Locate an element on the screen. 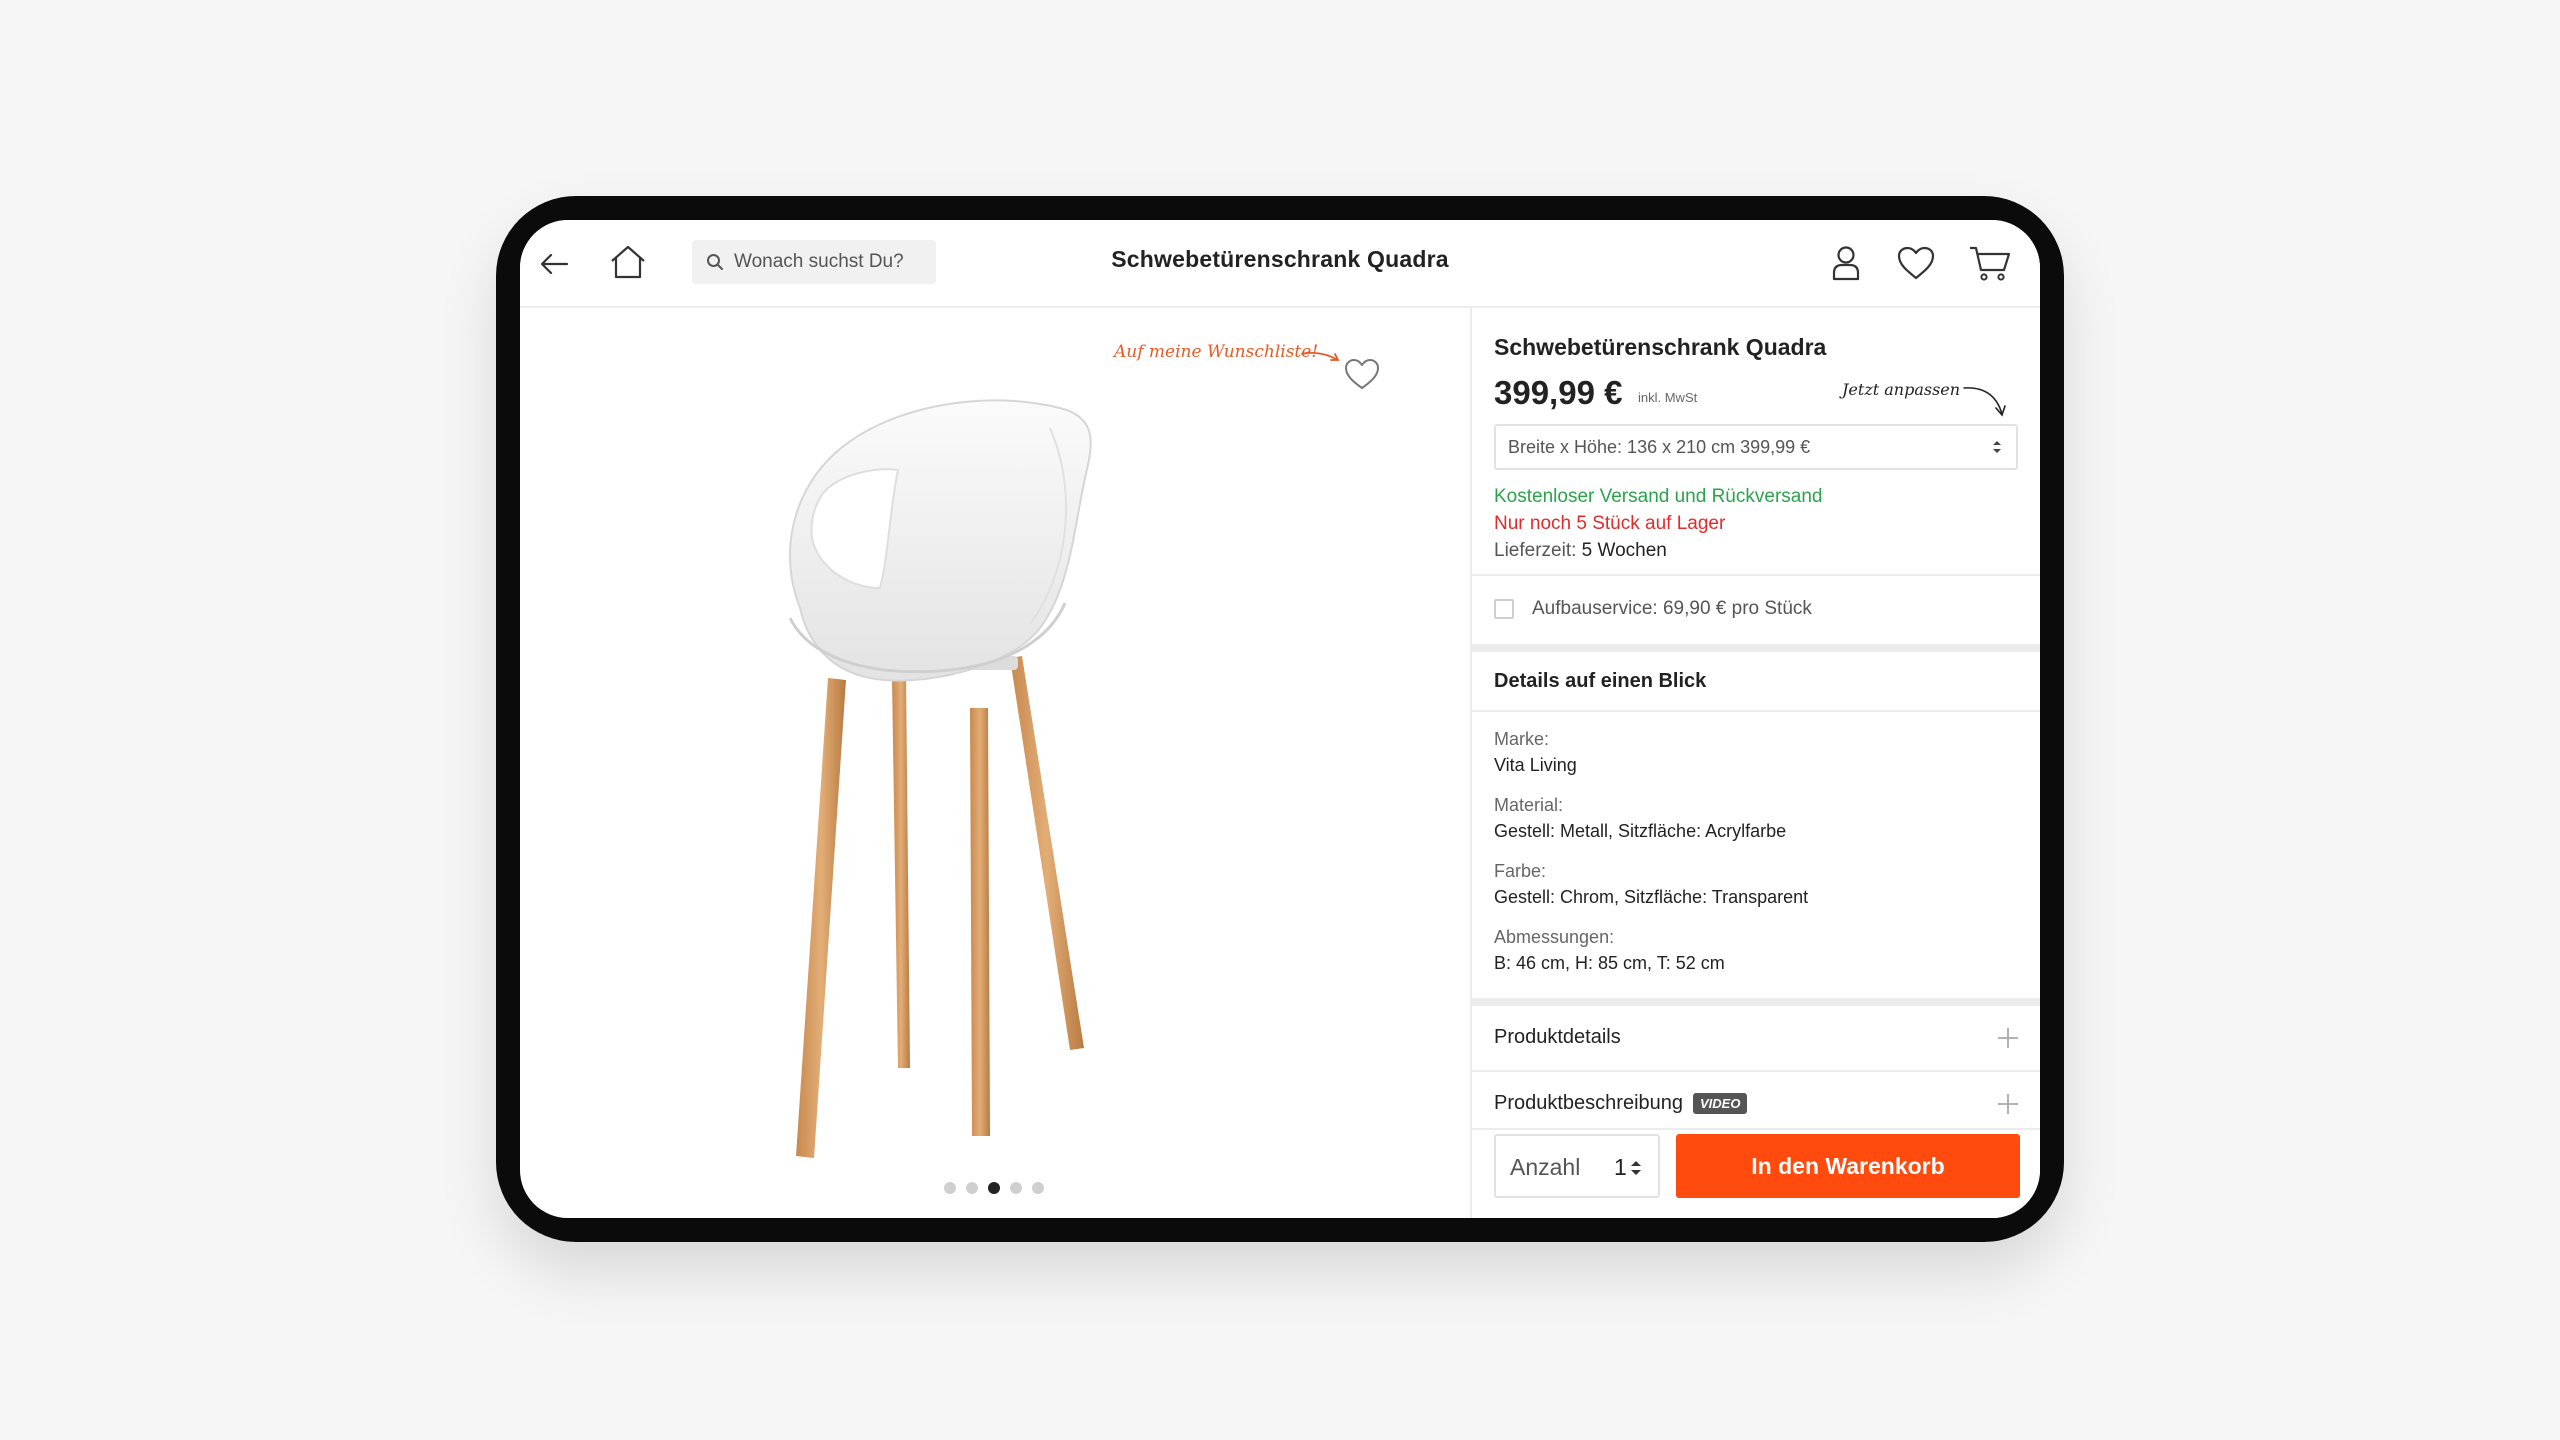  spec-brand: Marke: Vita Living is located at coordinates (1535, 752).